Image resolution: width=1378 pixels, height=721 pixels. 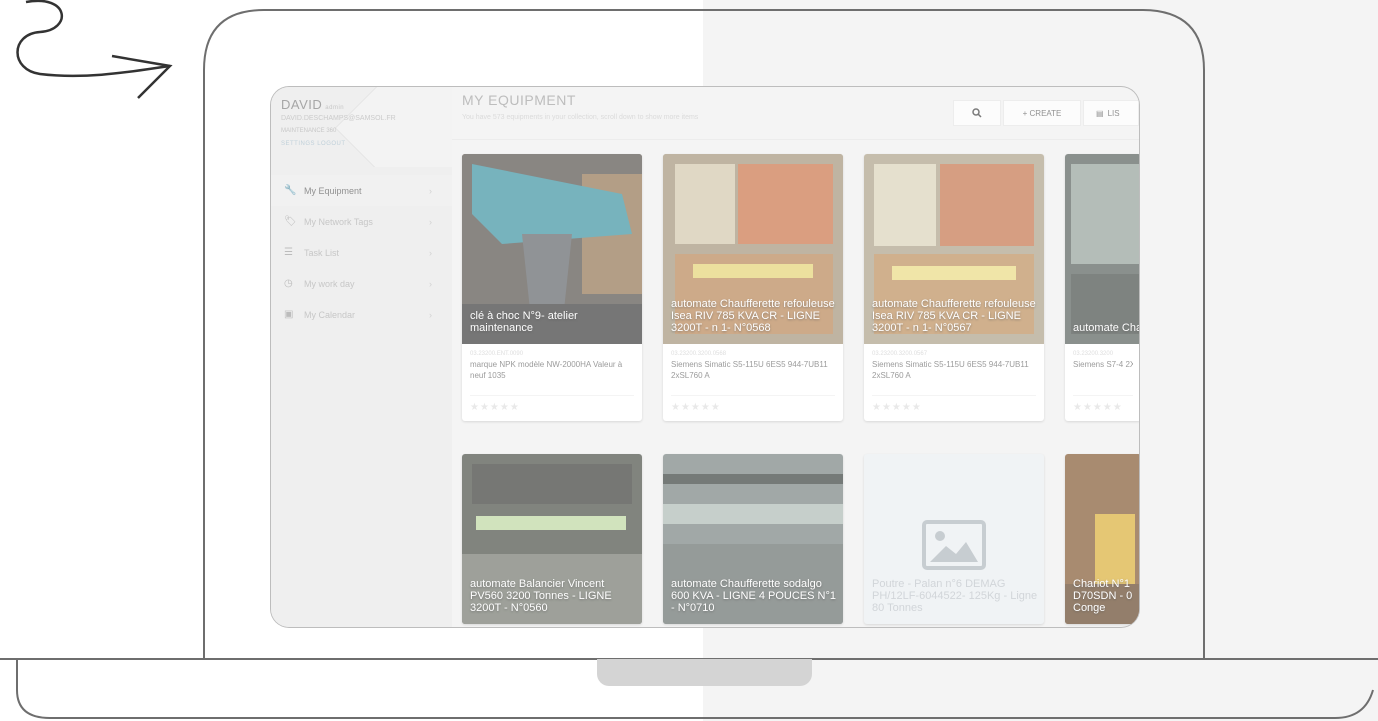 I want to click on trackpad-notch, so click(x=704, y=672).